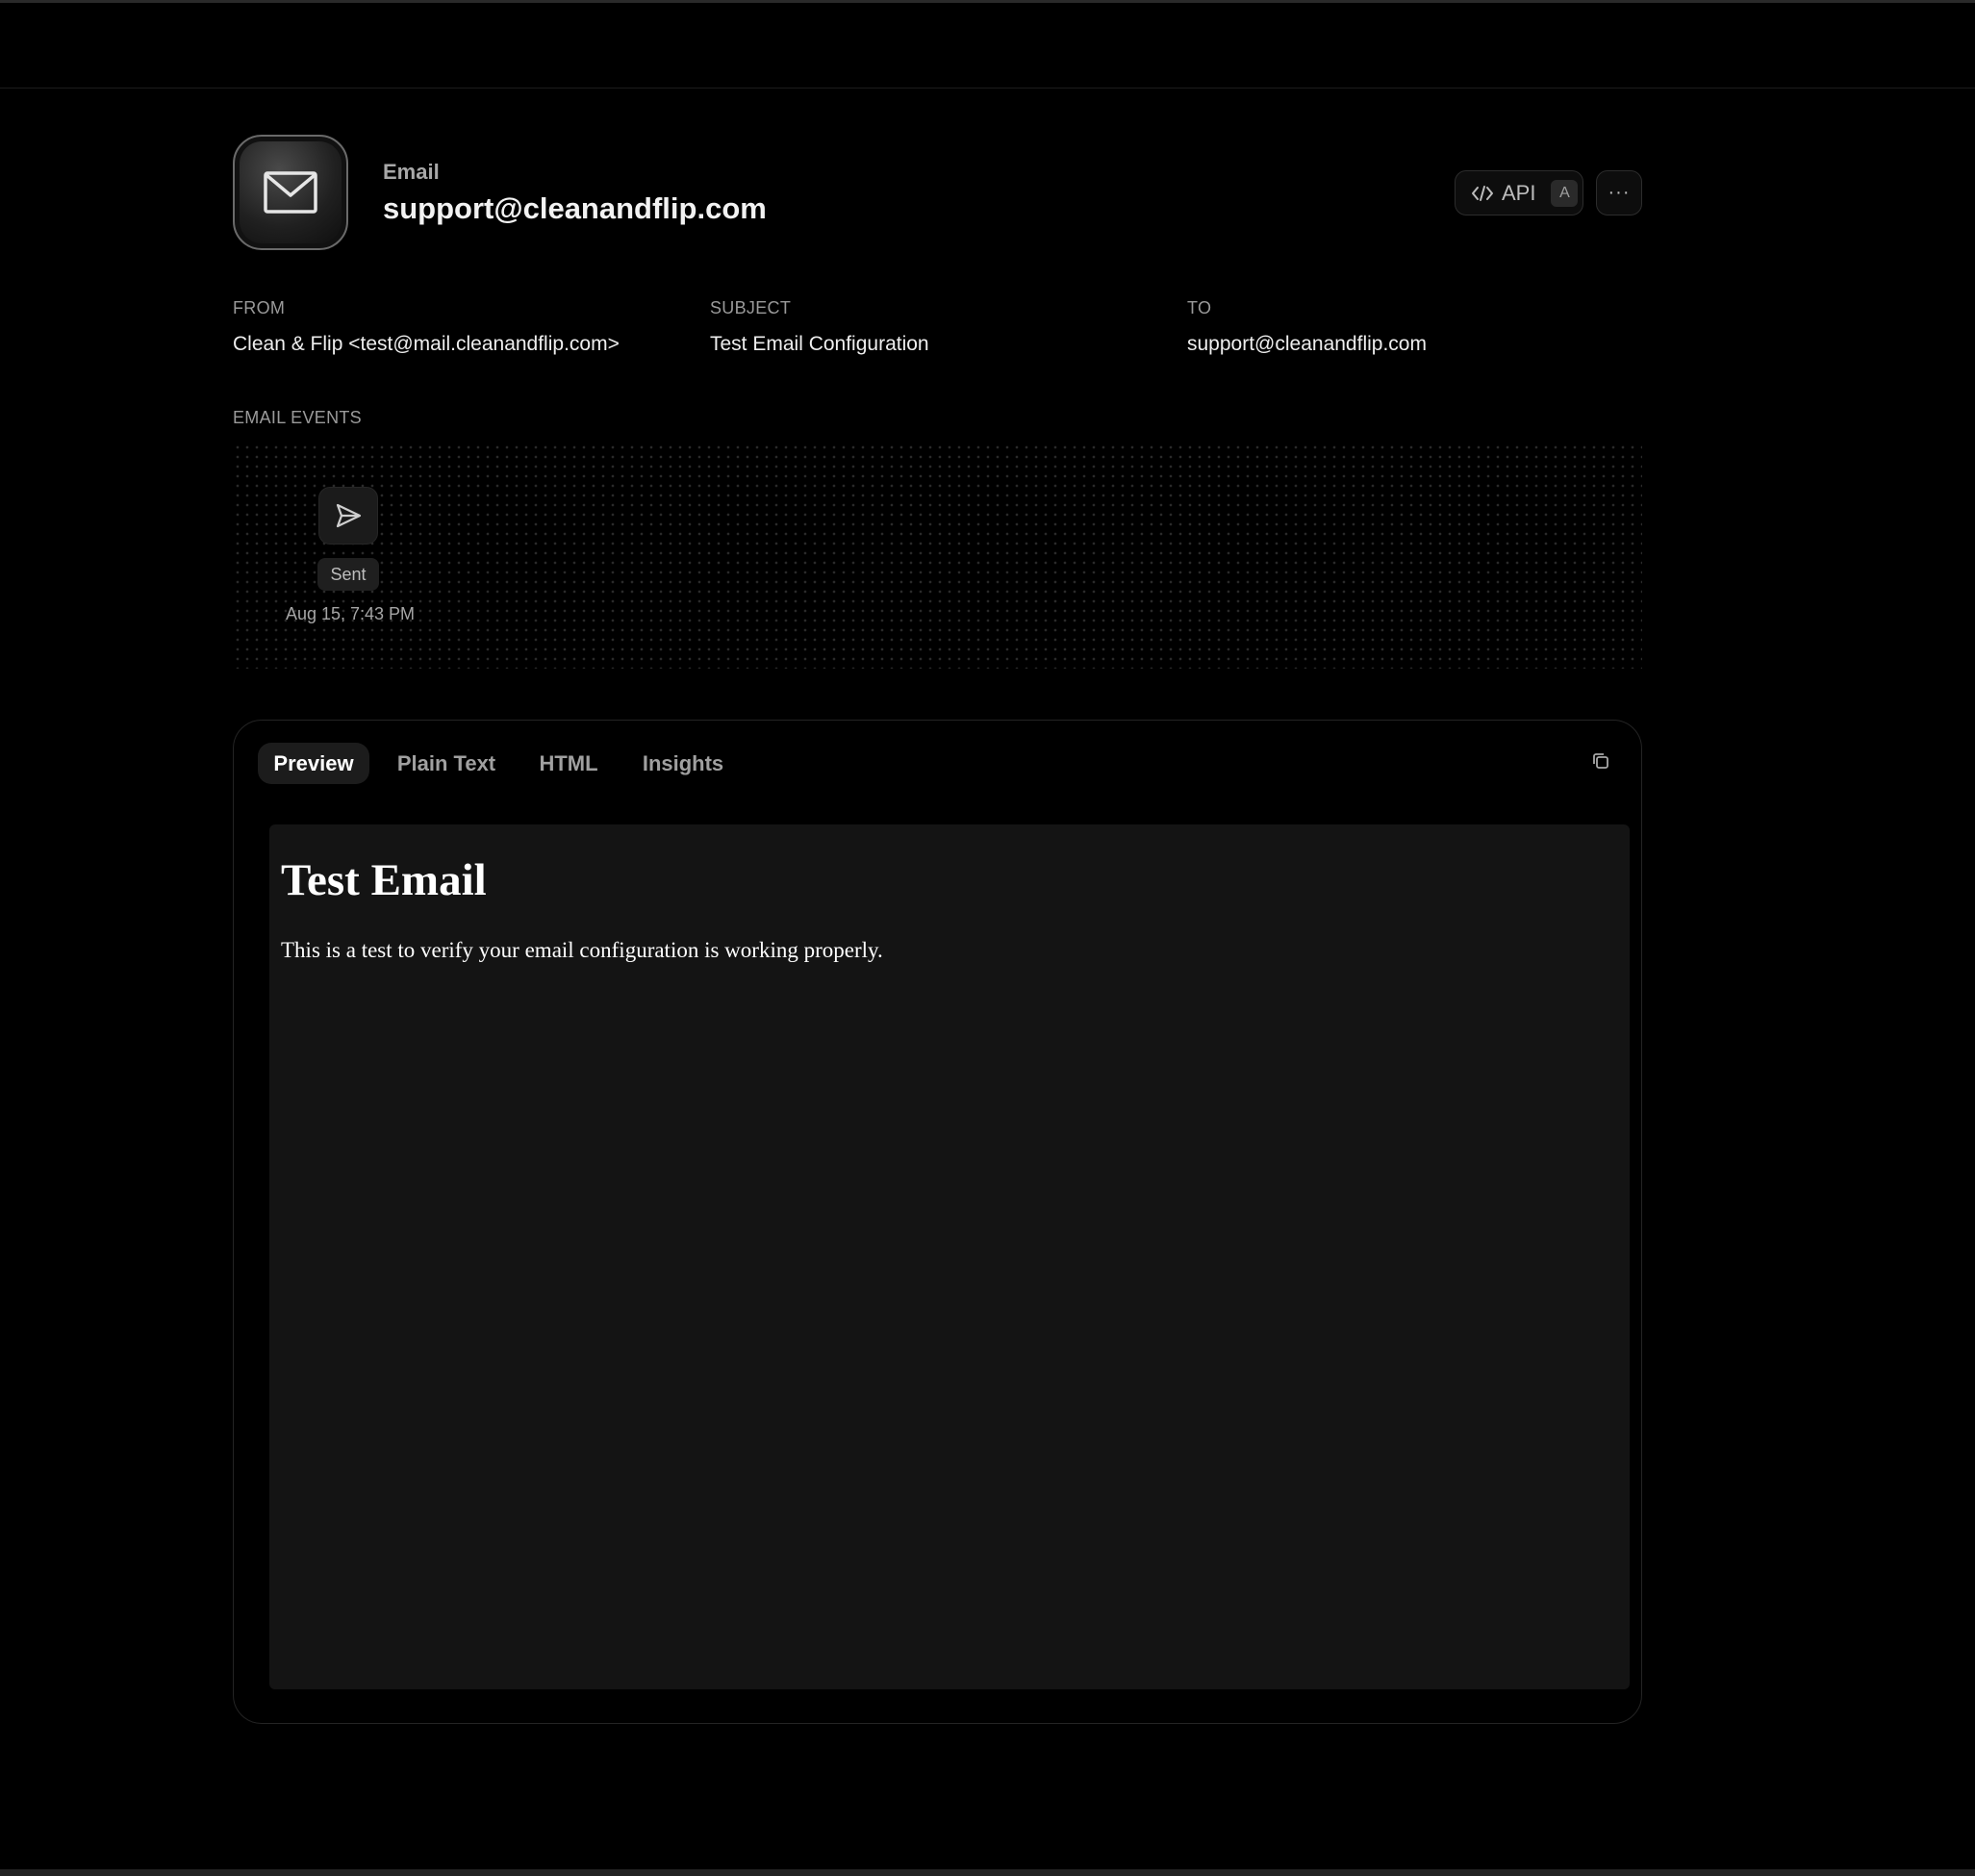 The width and height of the screenshot is (1975, 1876). I want to click on tab-insights: Insights, so click(683, 763).